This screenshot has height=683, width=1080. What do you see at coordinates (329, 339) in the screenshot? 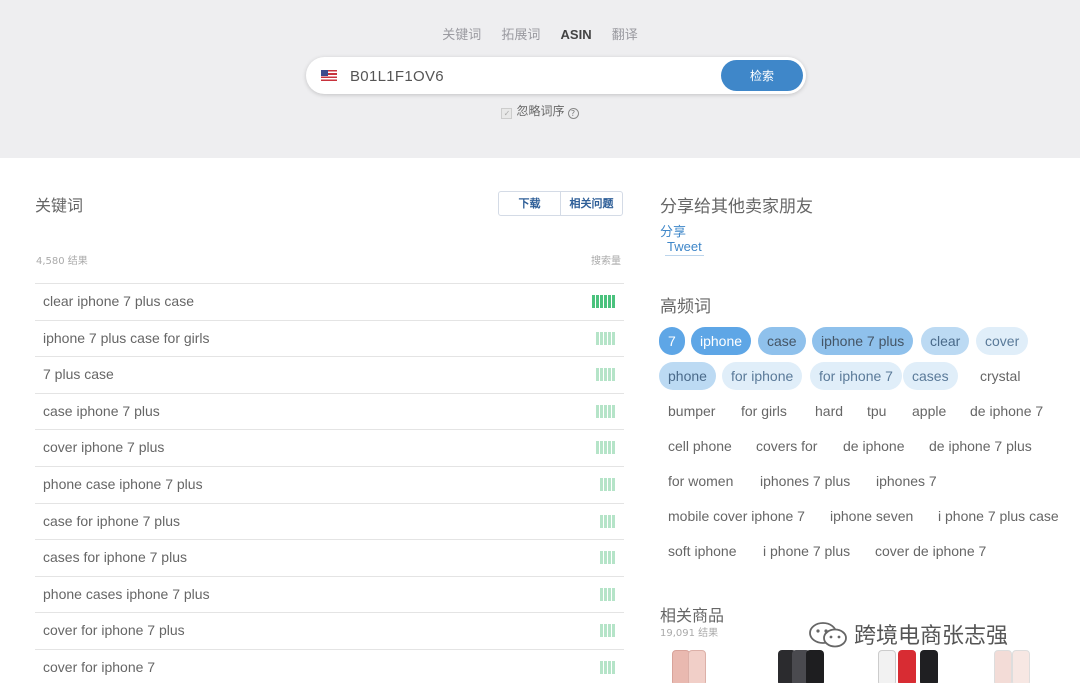
I see `keyword-row: iphone 7 plus case for girls` at bounding box center [329, 339].